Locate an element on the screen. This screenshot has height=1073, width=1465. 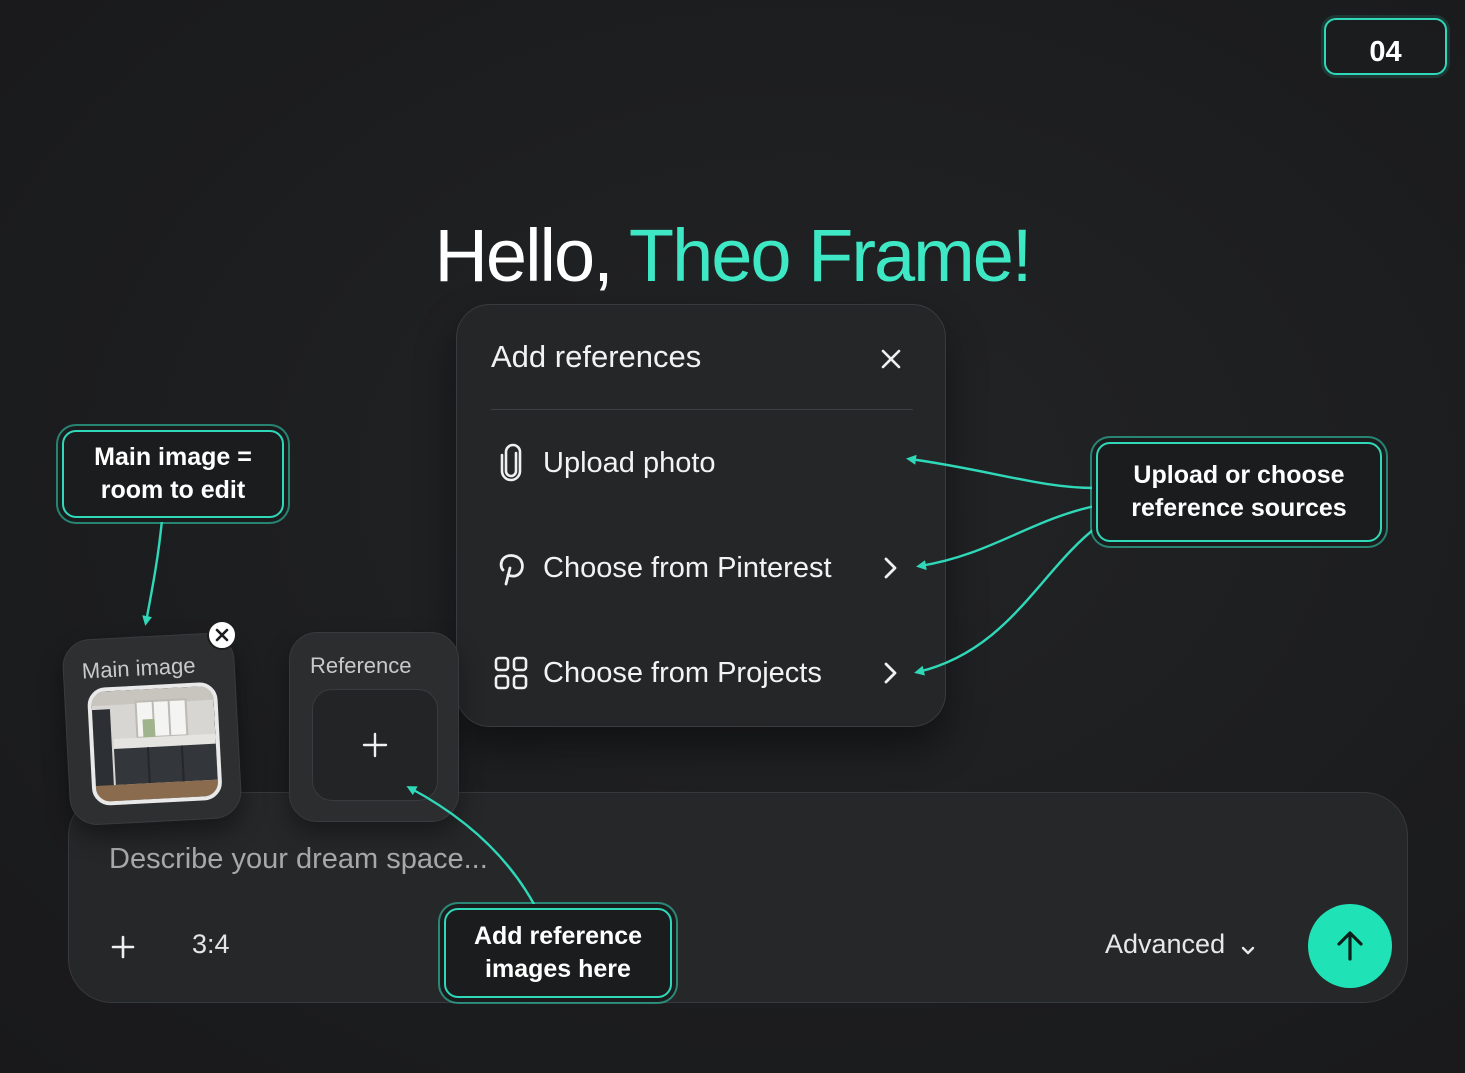
pinterest-icon is located at coordinates (511, 568).